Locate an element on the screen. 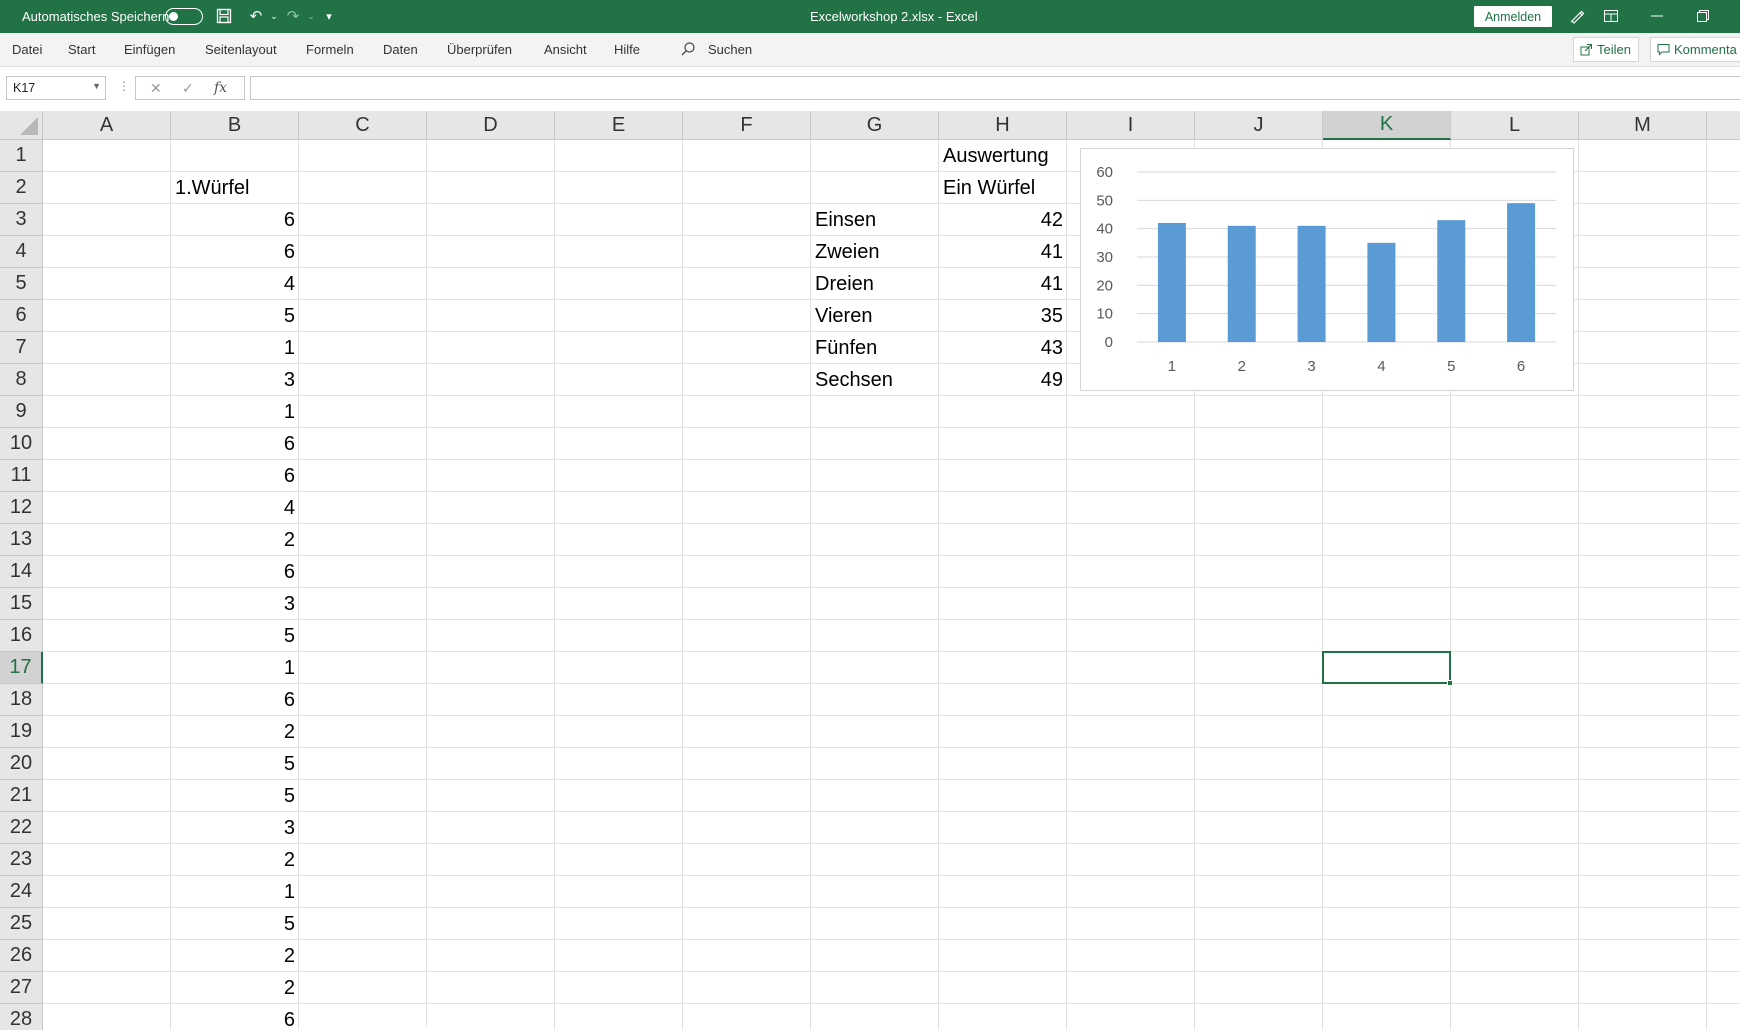 This screenshot has width=1740, height=1030. cell-h3: 42 is located at coordinates (1003, 220).